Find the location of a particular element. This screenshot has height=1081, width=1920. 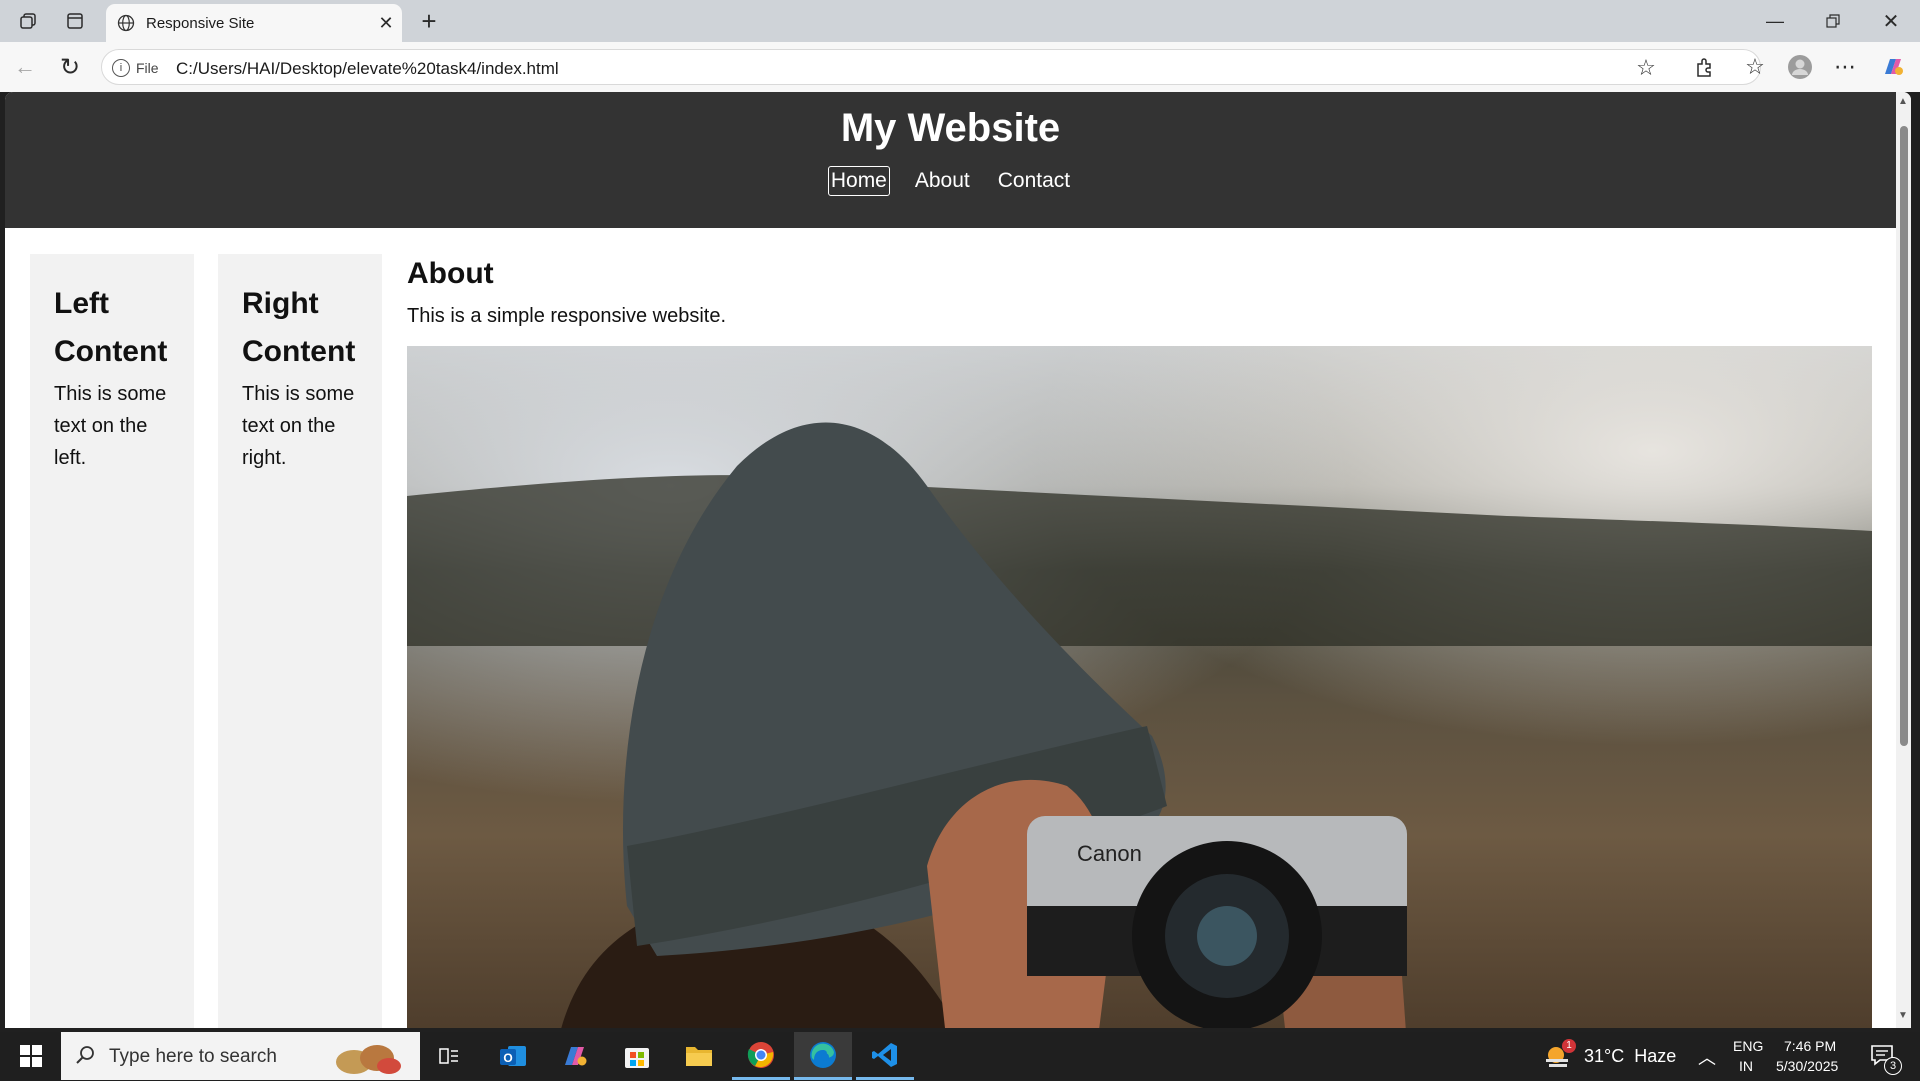

weather-widget: 1 31°C Haze is located at coordinates (1610, 1056).